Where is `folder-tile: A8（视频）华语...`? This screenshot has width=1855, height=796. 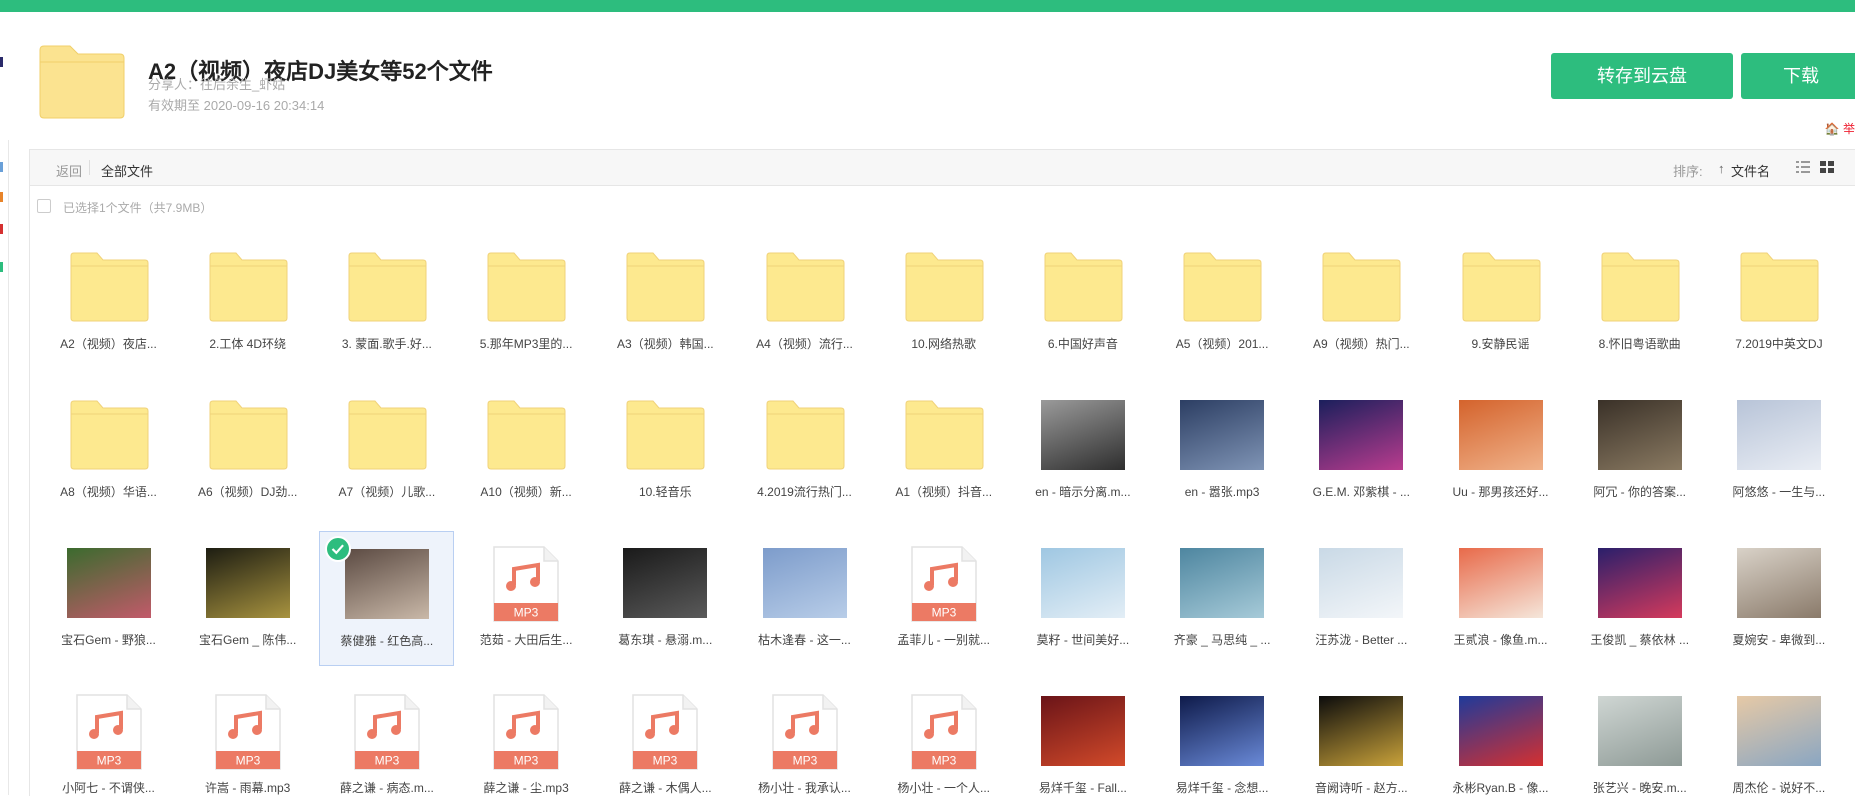
folder-tile: A8（视频）华语... is located at coordinates (108, 450).